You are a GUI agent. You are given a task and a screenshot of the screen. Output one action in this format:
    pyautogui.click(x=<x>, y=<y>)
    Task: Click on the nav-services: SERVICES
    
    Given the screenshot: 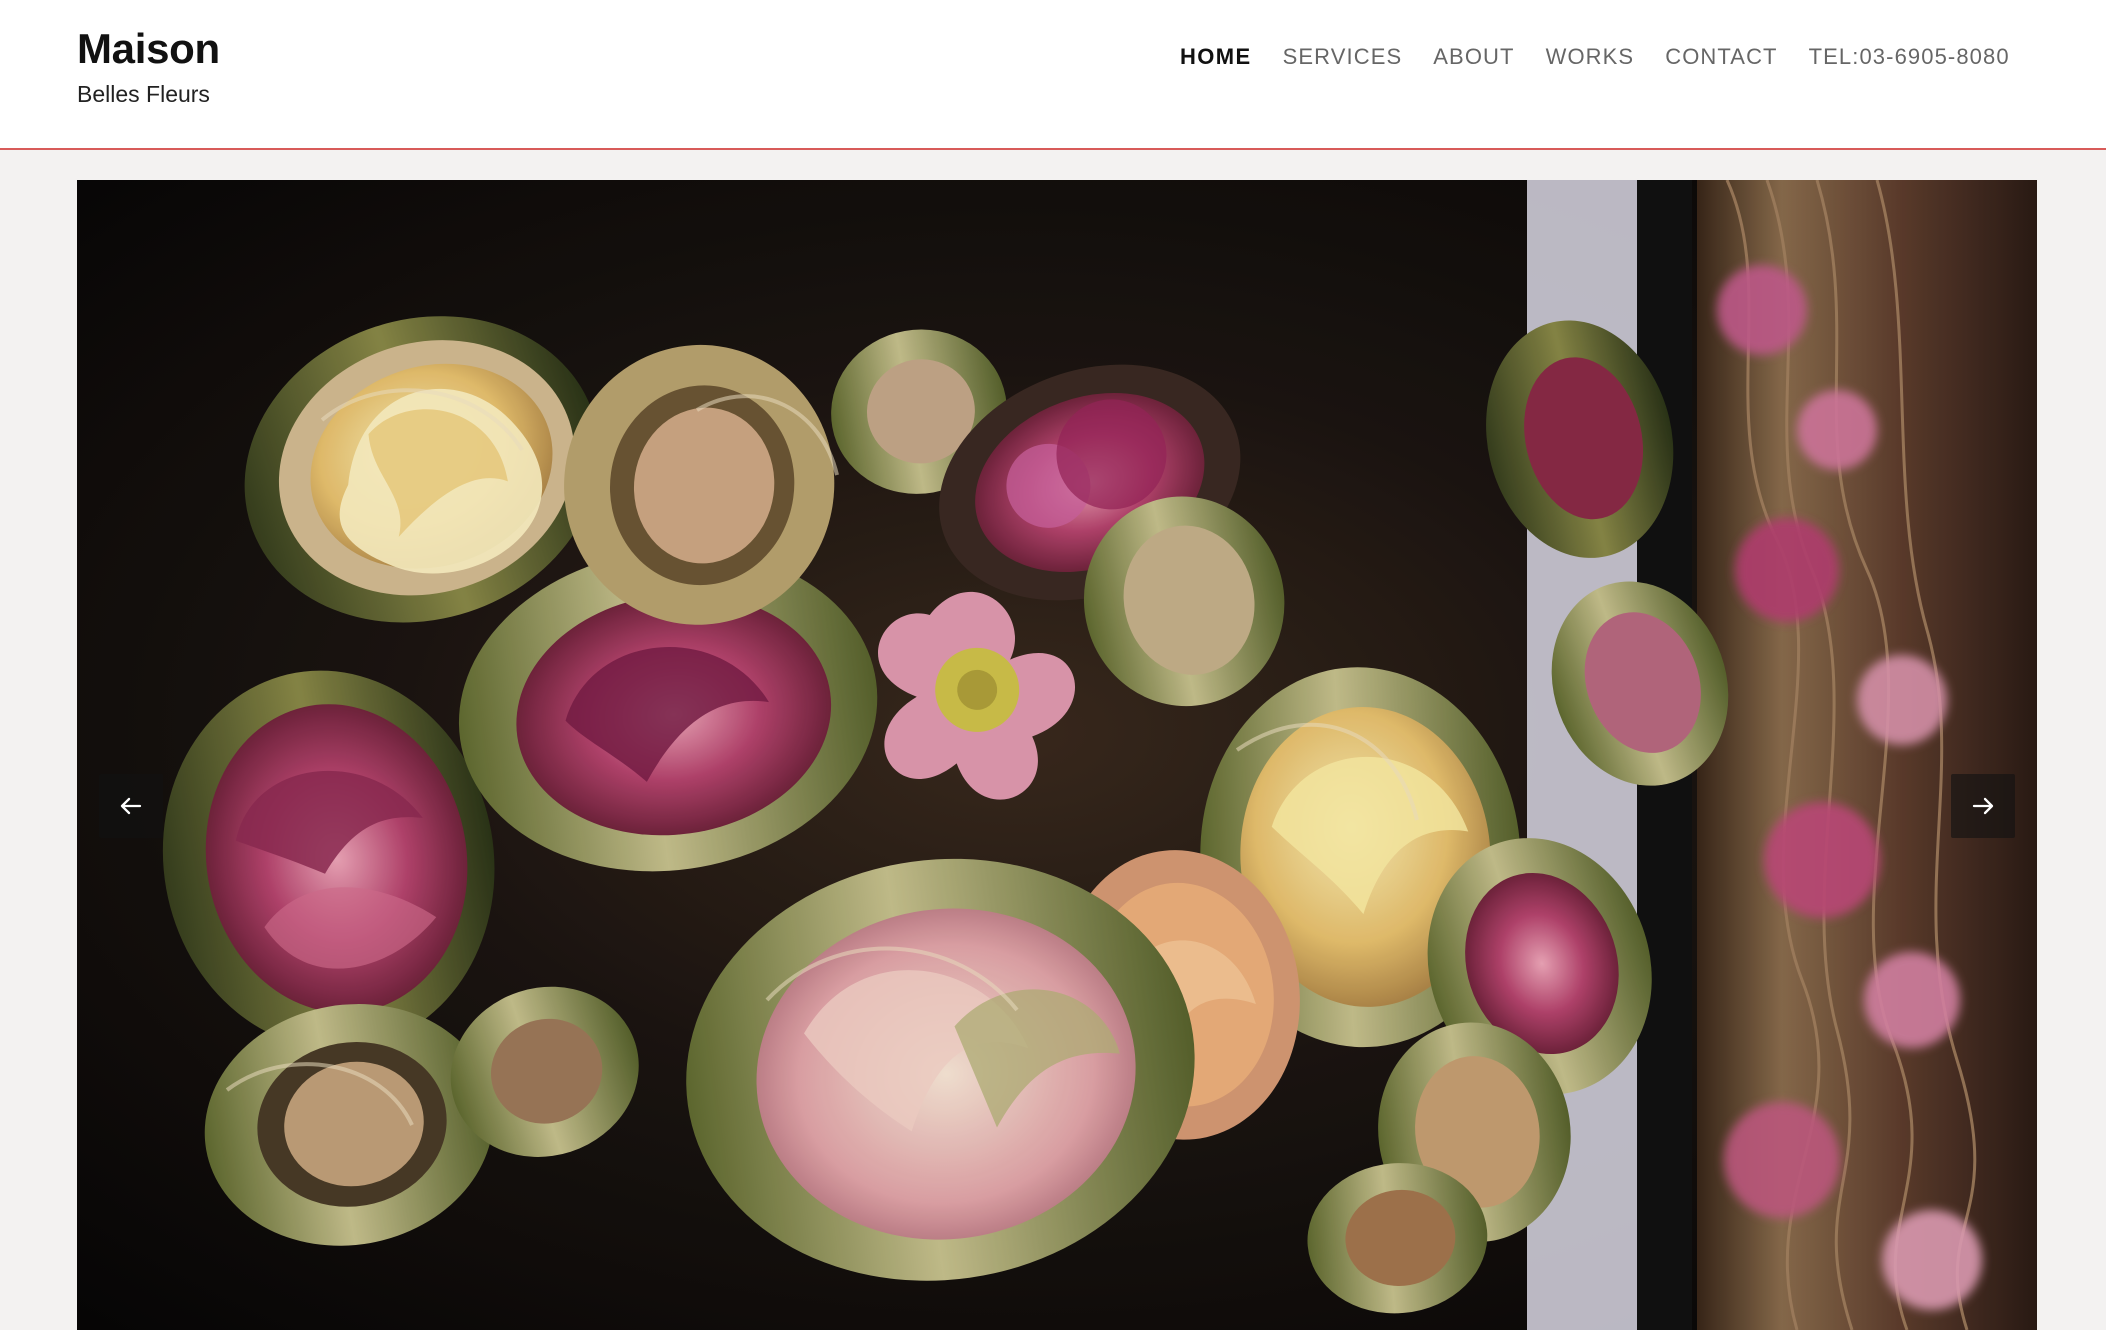 What is the action you would take?
    pyautogui.click(x=1343, y=57)
    